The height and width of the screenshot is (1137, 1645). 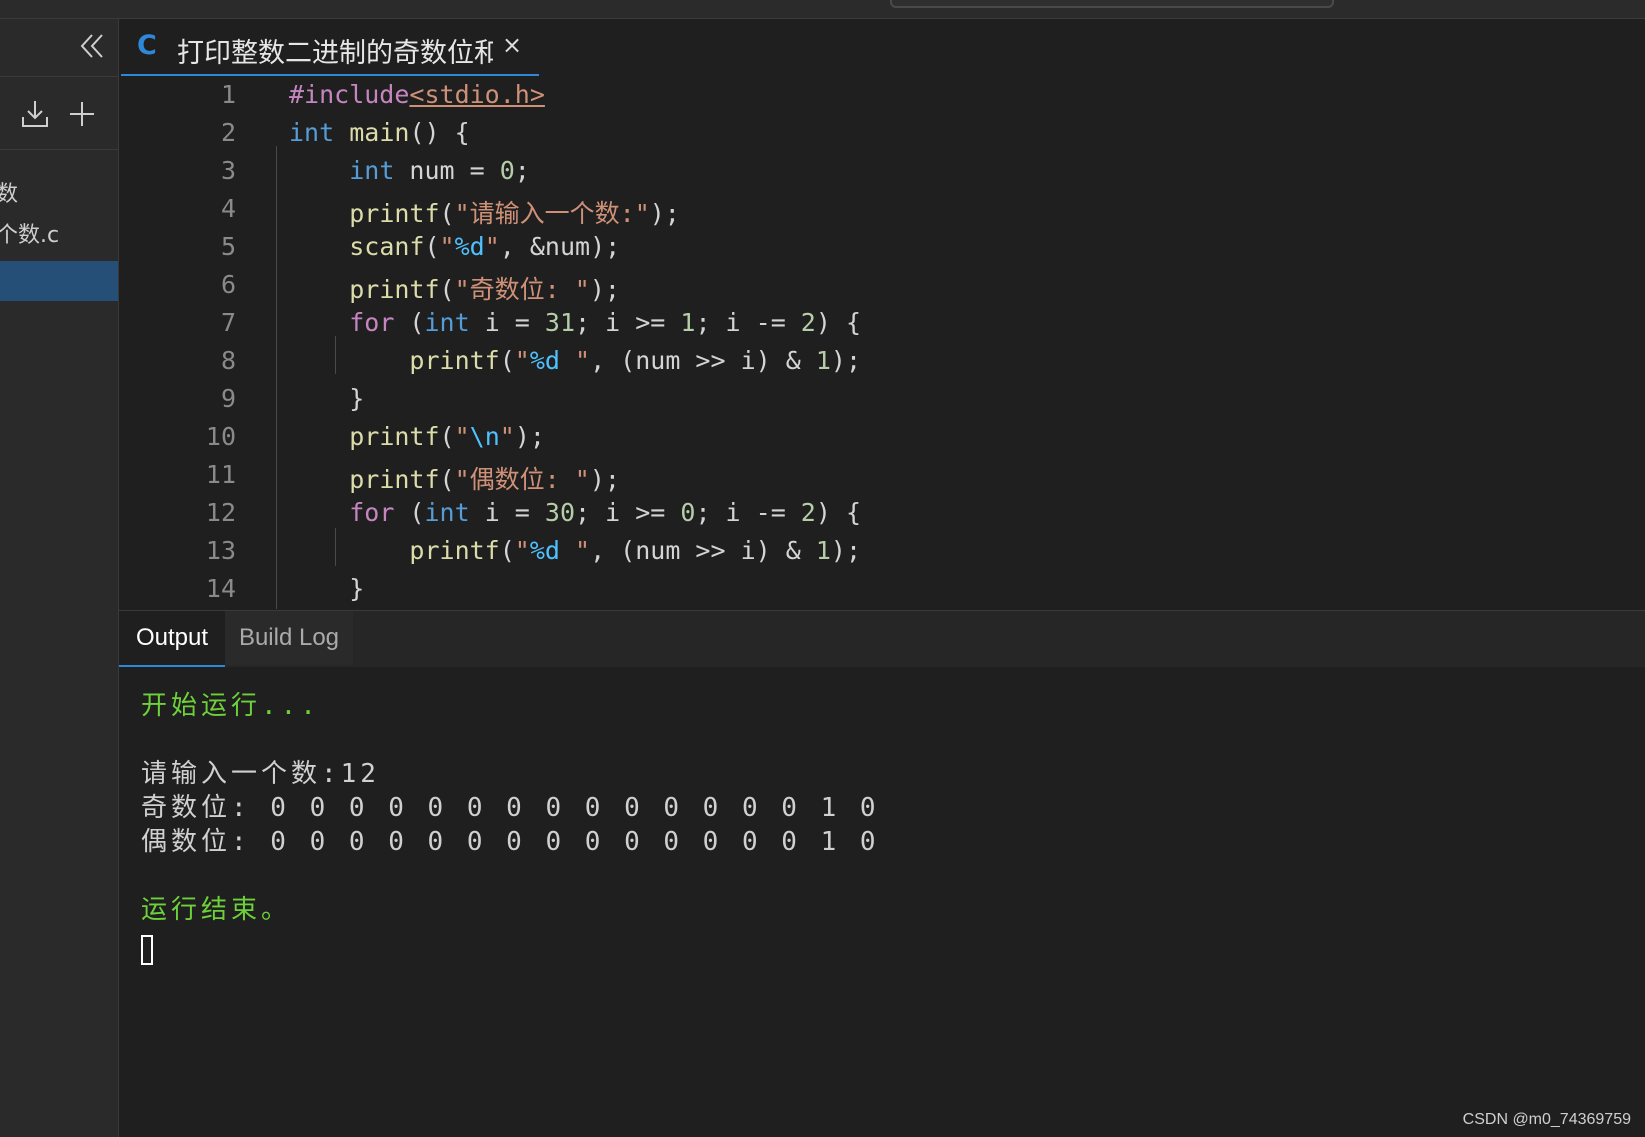 I want to click on line-number: 10, so click(x=220, y=436).